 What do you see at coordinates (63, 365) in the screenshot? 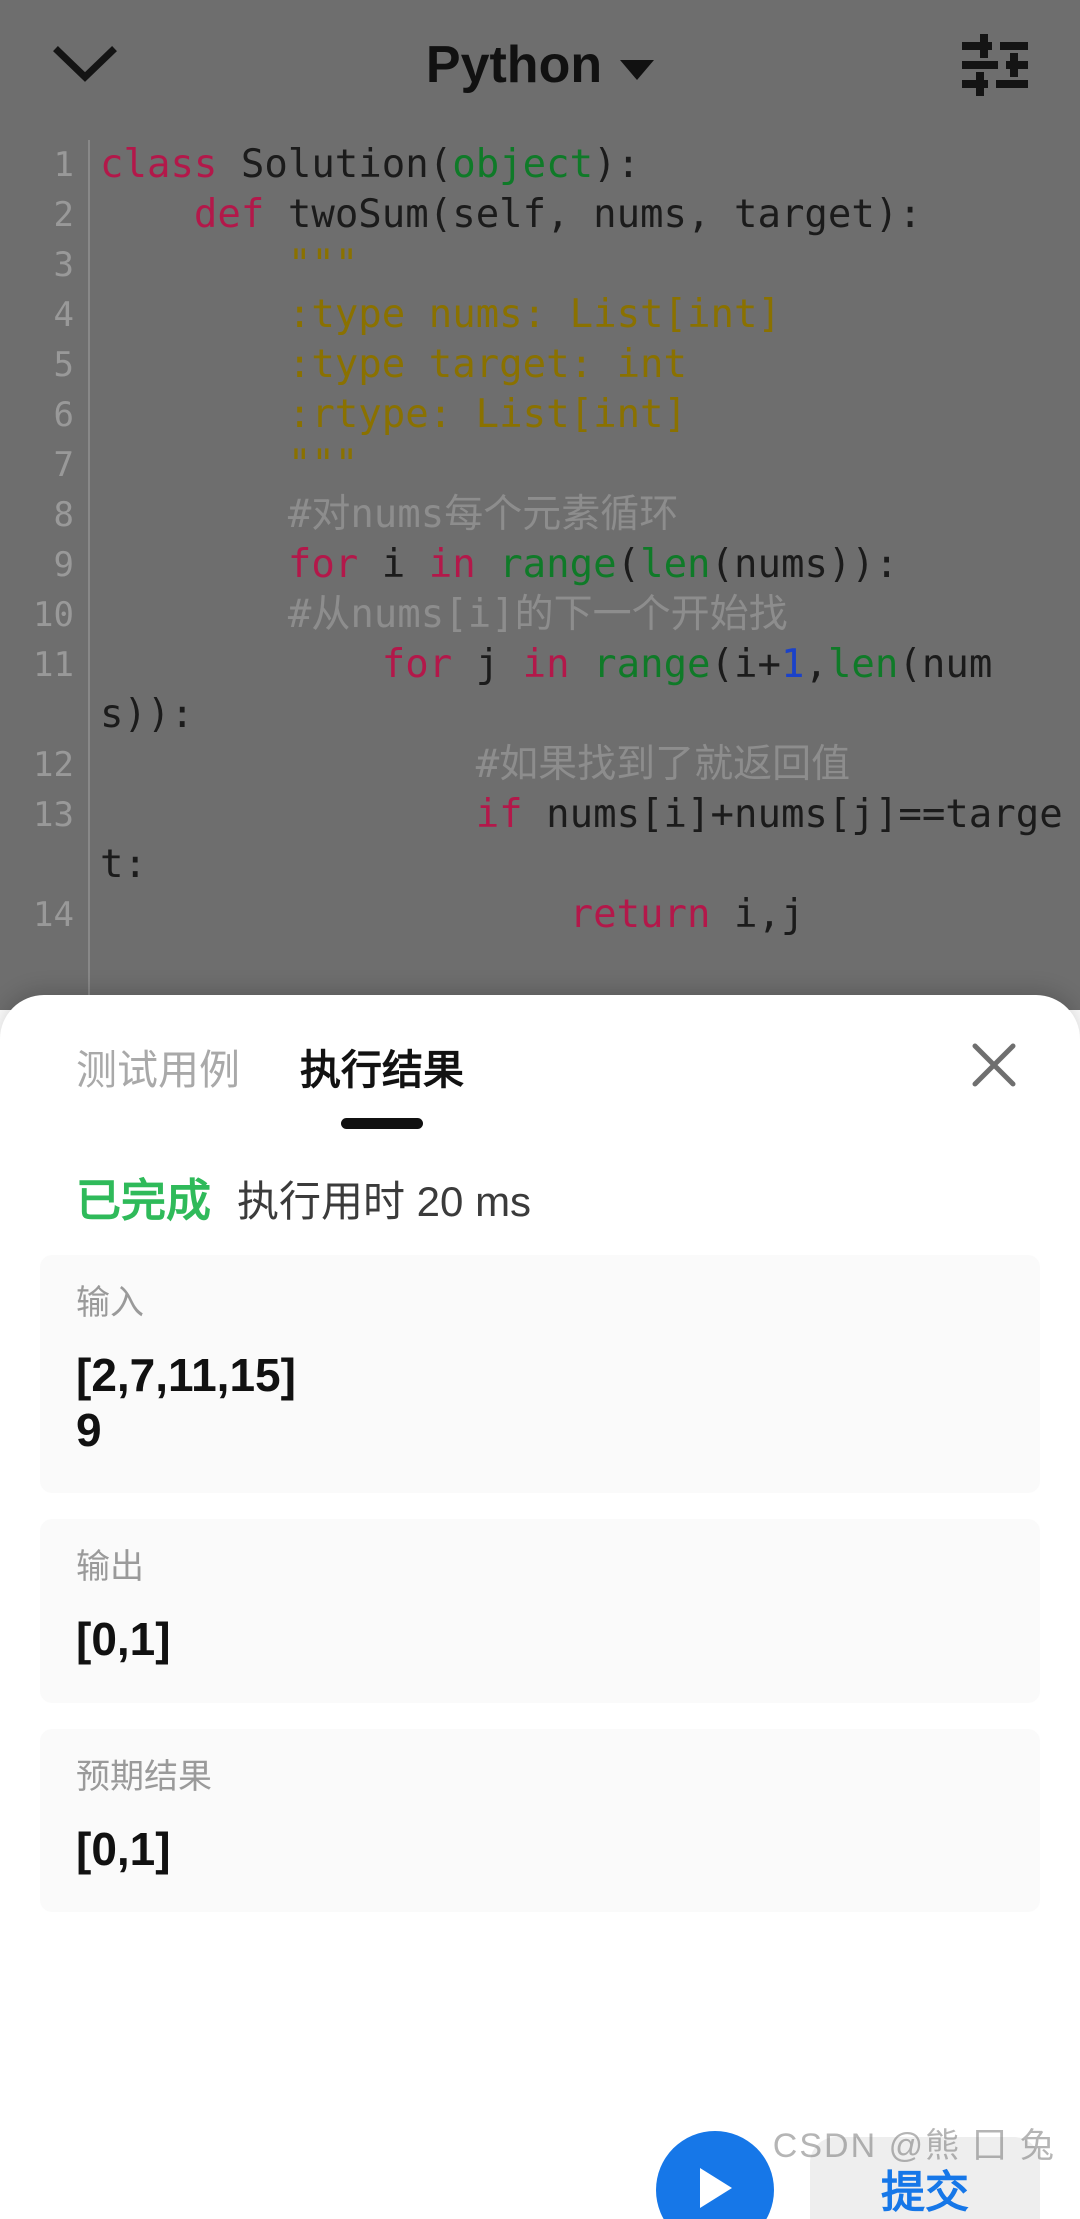
I see `line-number: 5` at bounding box center [63, 365].